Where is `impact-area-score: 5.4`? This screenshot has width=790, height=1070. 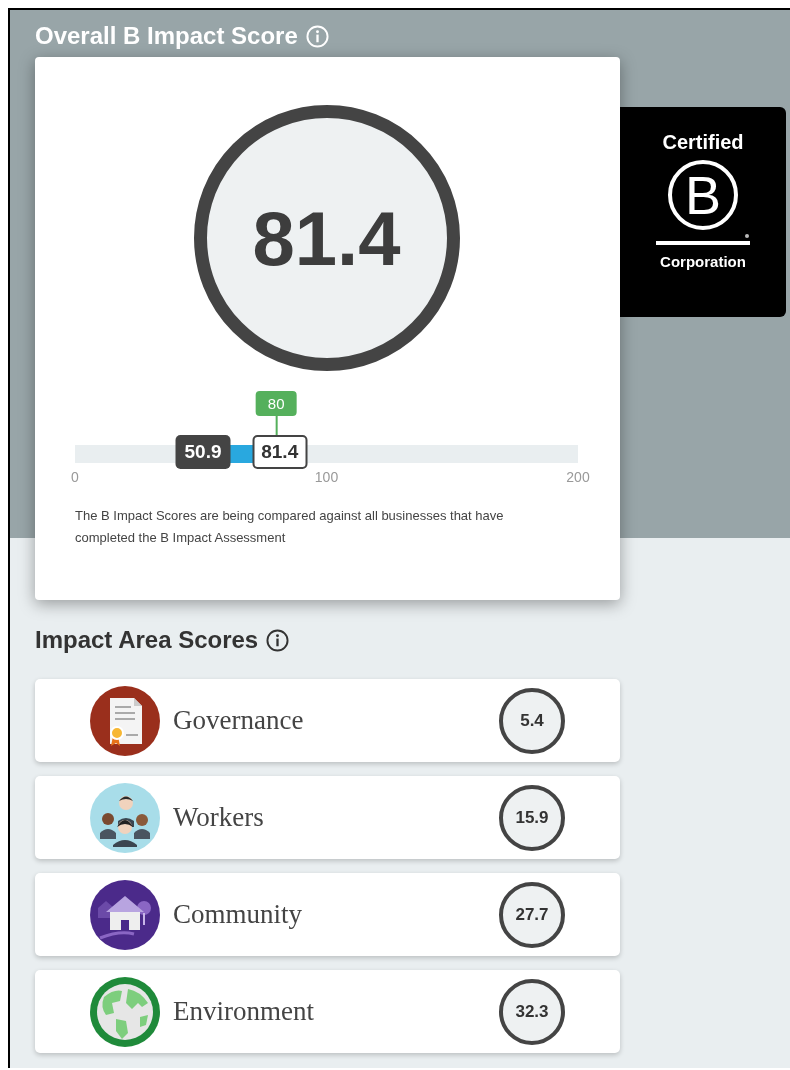
impact-area-score: 5.4 is located at coordinates (532, 720).